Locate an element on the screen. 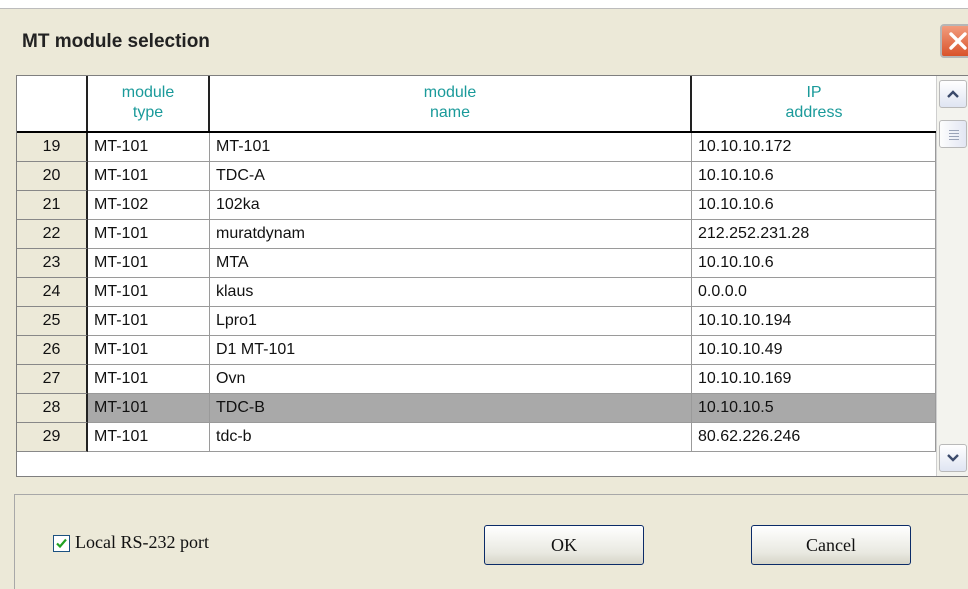  row-number: 22 is located at coordinates (52, 234).